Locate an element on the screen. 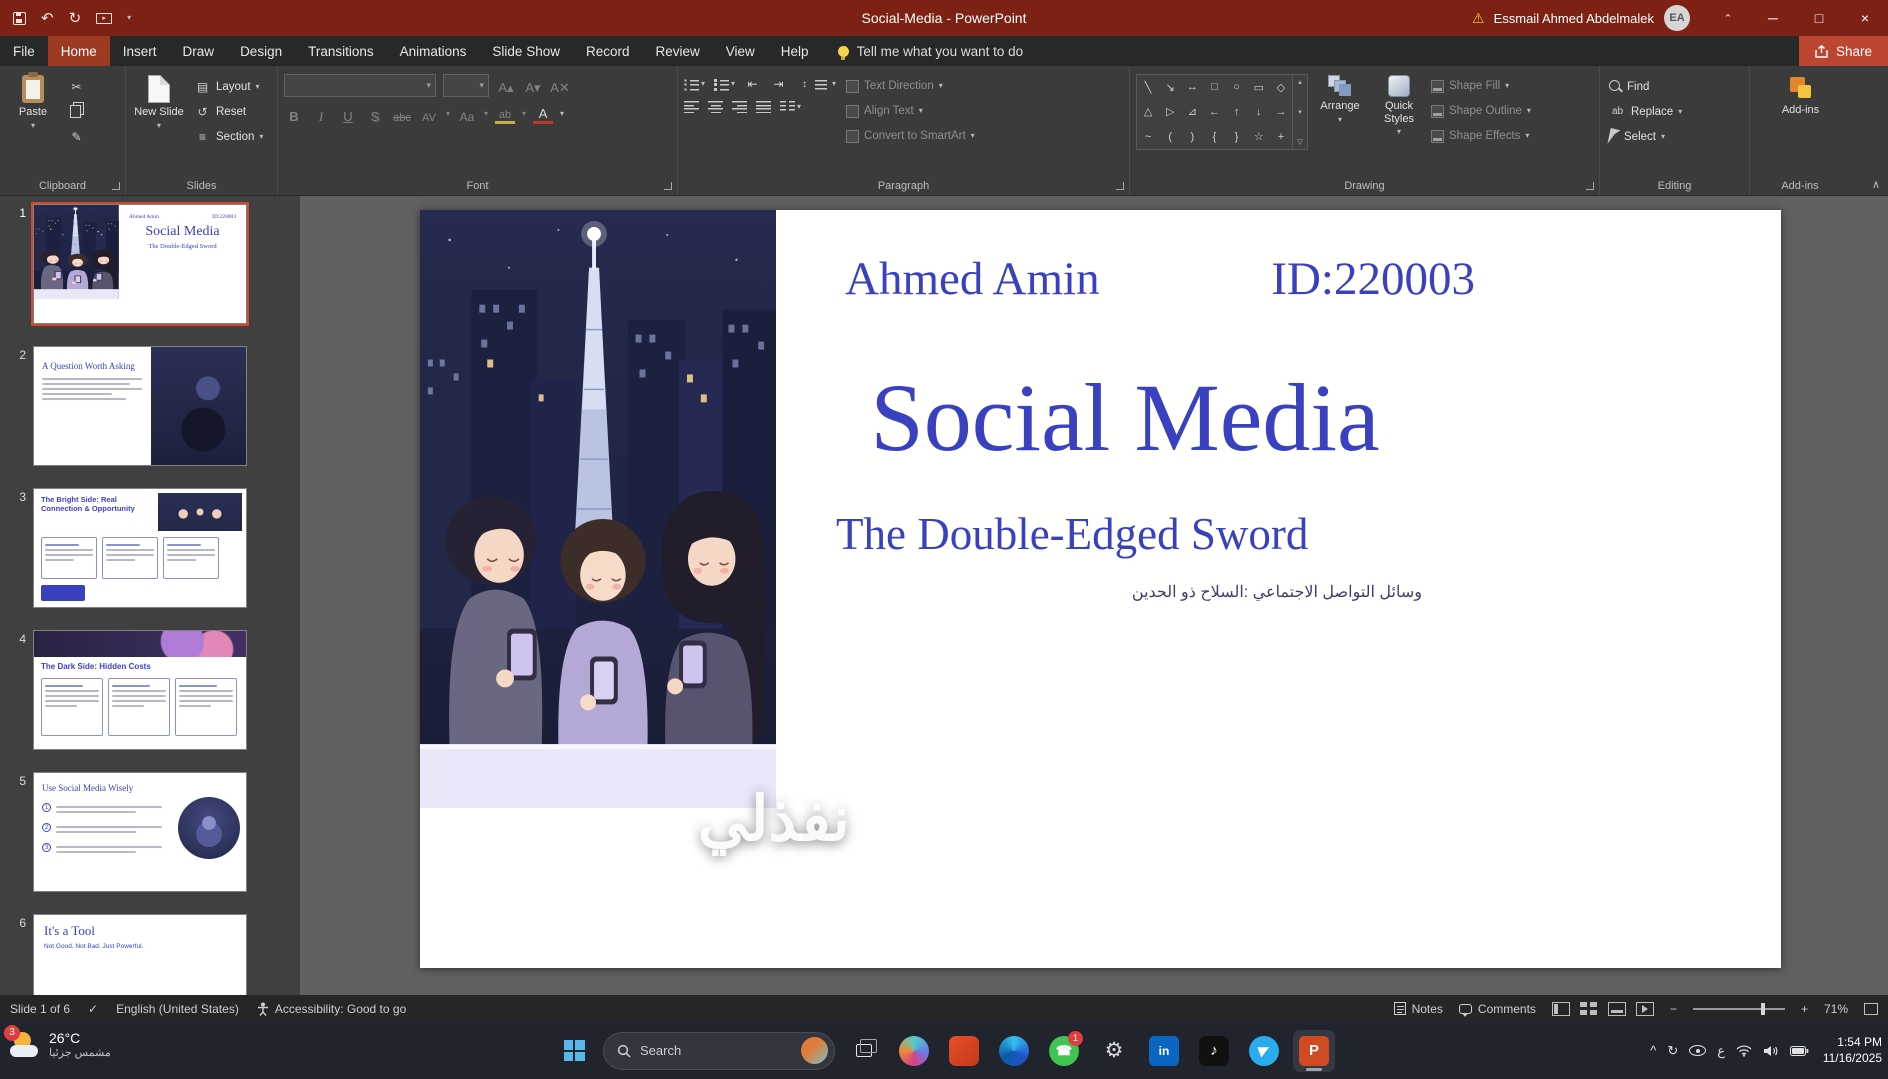 The height and width of the screenshot is (1079, 1888). text-shadow-button: S is located at coordinates (375, 114).